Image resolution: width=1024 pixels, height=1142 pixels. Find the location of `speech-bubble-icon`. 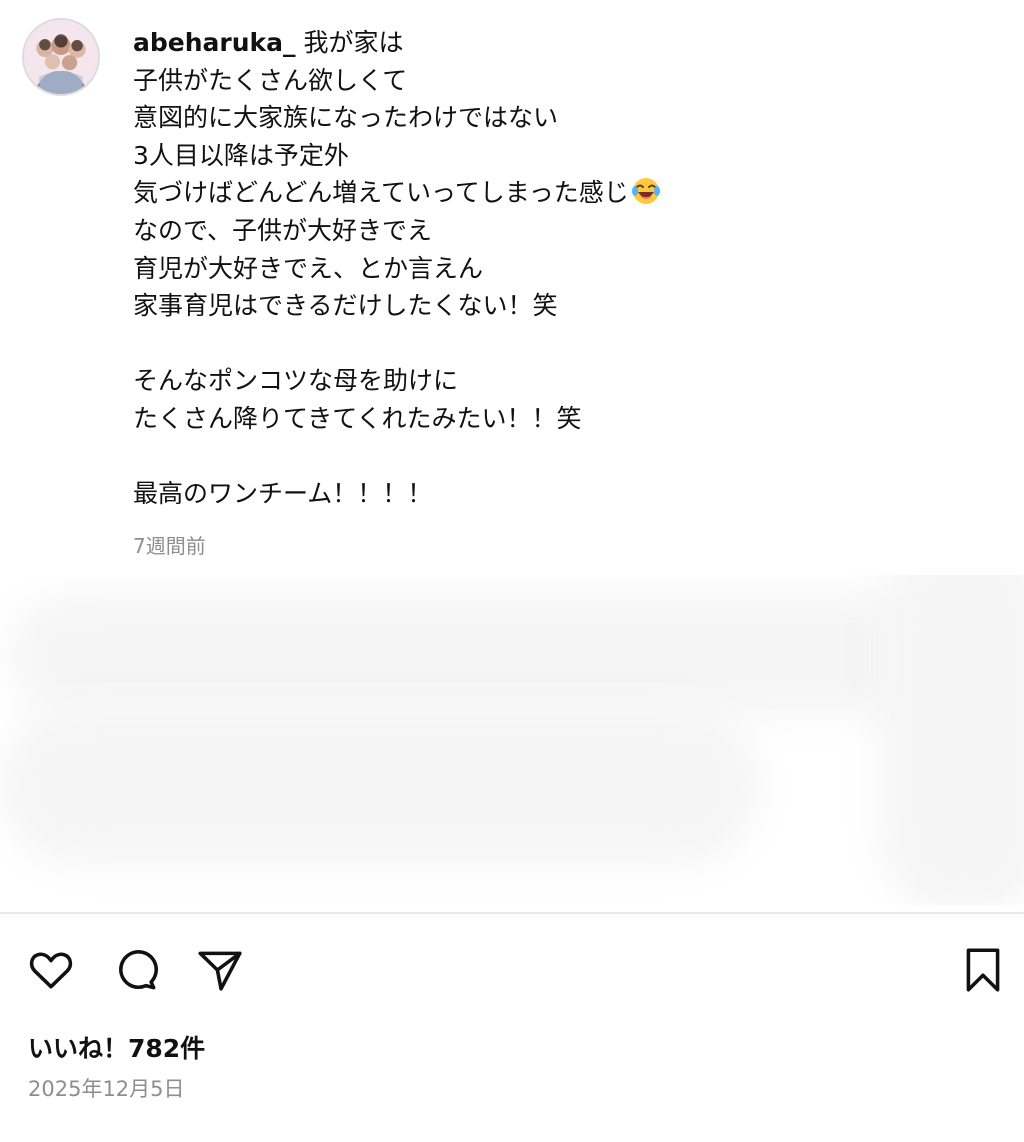

speech-bubble-icon is located at coordinates (138, 970).